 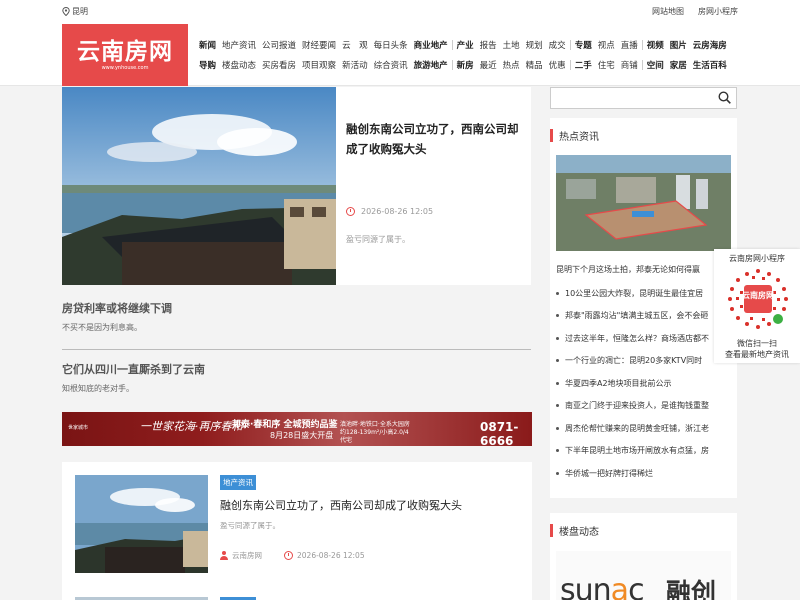 What do you see at coordinates (633, 360) in the screenshot?
I see `list-item-text: 一个行业的凋亡：昆明20多家KTV同时` at bounding box center [633, 360].